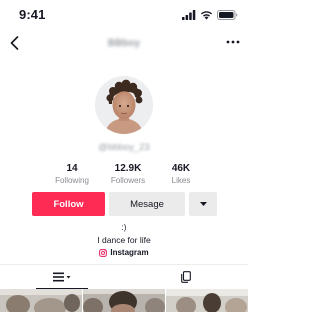 The image size is (320, 312). Describe the element at coordinates (32, 14) in the screenshot. I see `status-time: 9:41` at that location.